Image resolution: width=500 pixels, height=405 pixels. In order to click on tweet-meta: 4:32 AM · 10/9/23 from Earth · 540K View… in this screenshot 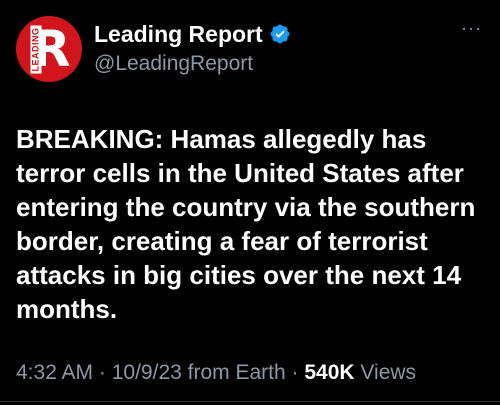, I will do `click(251, 373)`.